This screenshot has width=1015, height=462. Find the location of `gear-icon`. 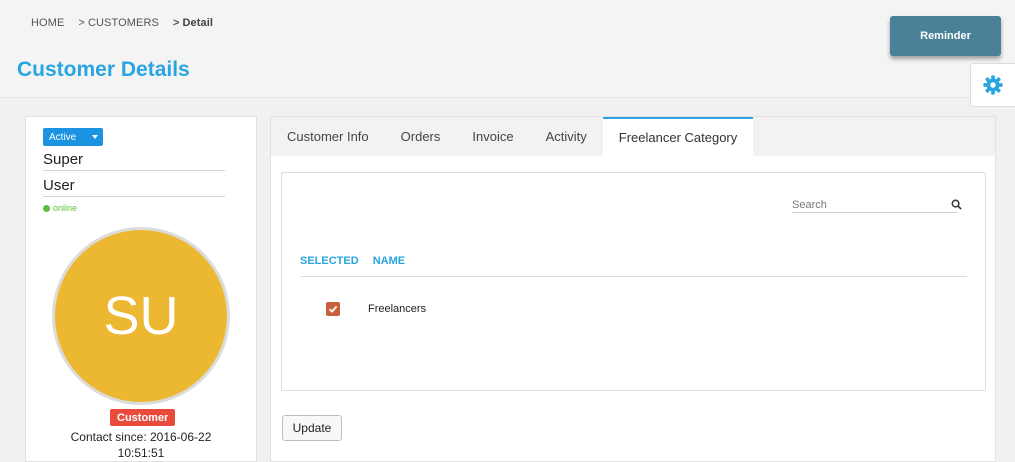

gear-icon is located at coordinates (993, 85).